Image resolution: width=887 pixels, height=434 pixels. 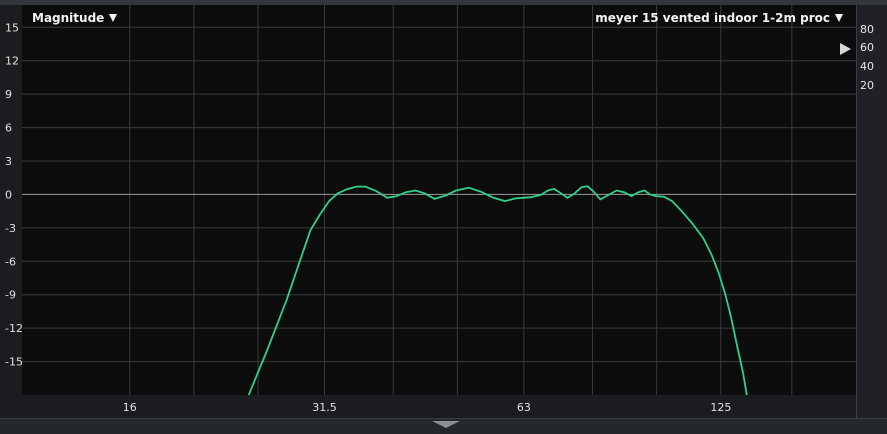 What do you see at coordinates (10, 295) in the screenshot?
I see `y-tick-label: -9` at bounding box center [10, 295].